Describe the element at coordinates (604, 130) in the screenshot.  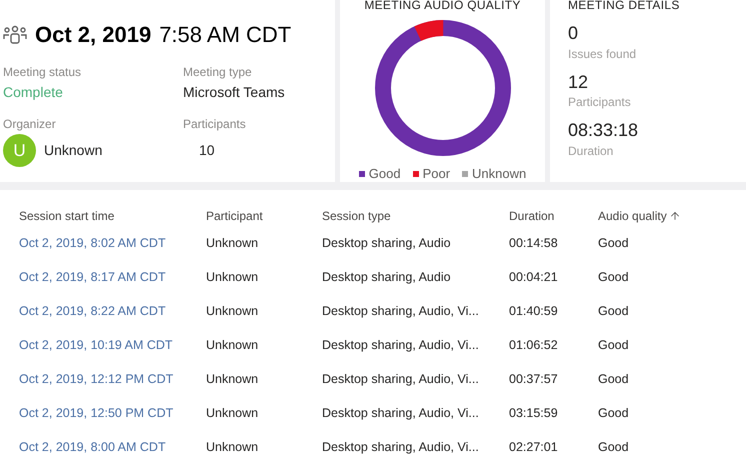
I see `stat-value: 08:33:18` at that location.